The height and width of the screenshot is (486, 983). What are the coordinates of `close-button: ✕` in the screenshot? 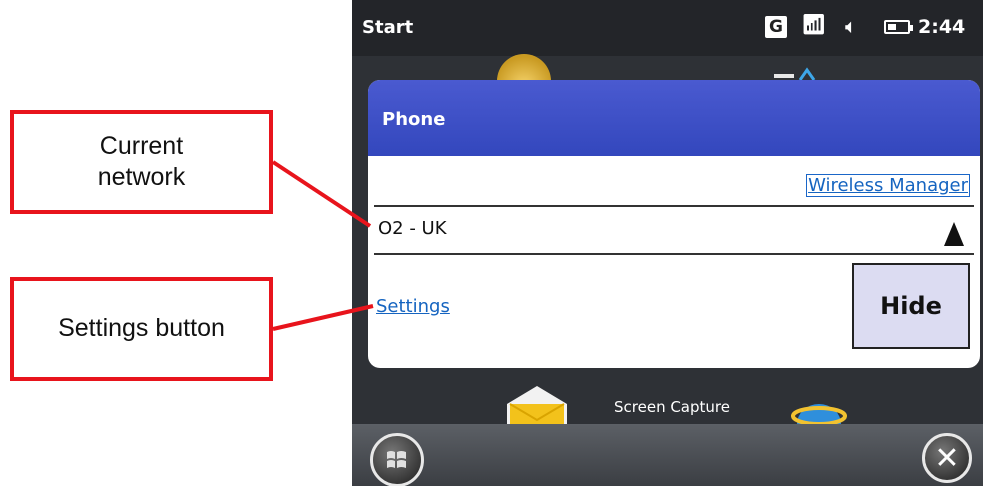 It's located at (947, 458).